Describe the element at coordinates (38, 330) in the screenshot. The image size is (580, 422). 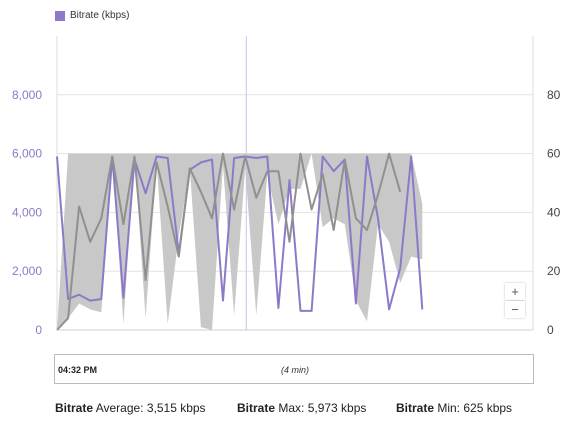
I see `y-left-tick-label: 0` at that location.